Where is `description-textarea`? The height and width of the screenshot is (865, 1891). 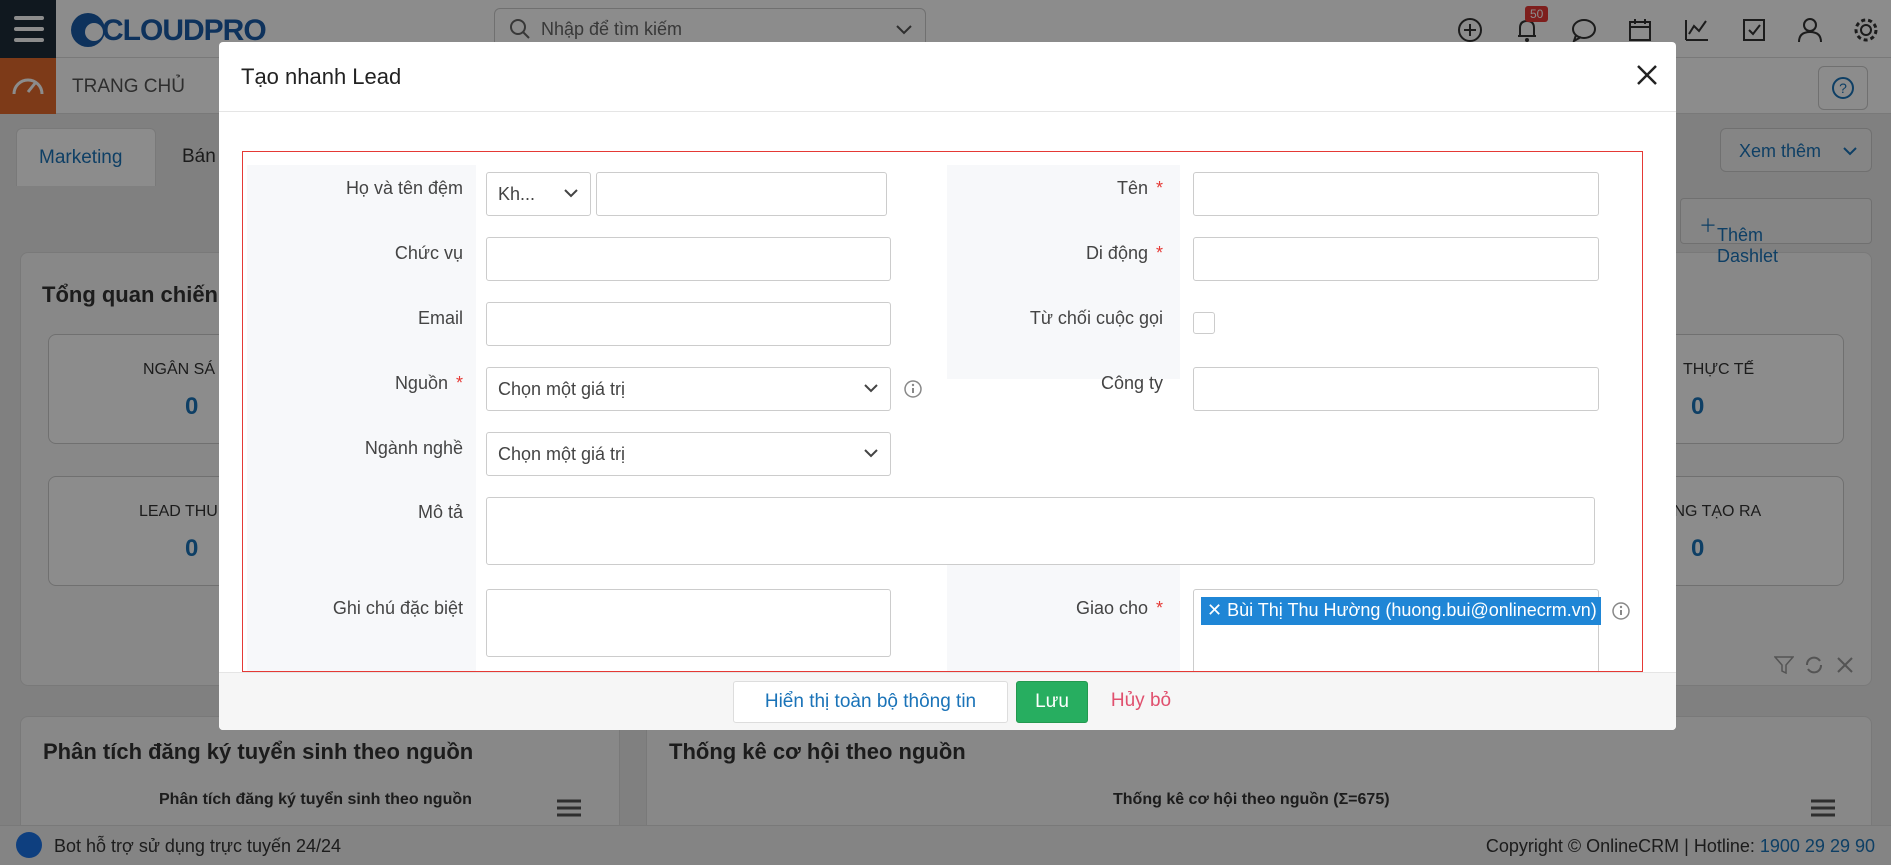 description-textarea is located at coordinates (1040, 531).